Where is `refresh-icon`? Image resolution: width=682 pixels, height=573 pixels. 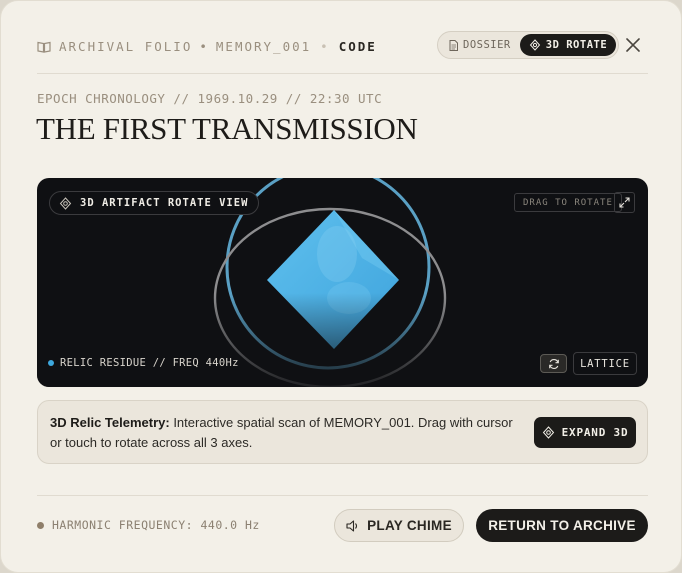
refresh-icon is located at coordinates (553, 363).